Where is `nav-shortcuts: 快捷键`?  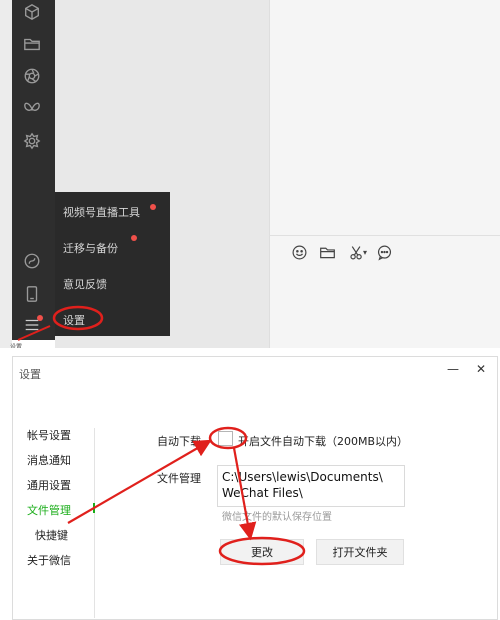
nav-shortcuts: 快捷键 is located at coordinates (51, 535).